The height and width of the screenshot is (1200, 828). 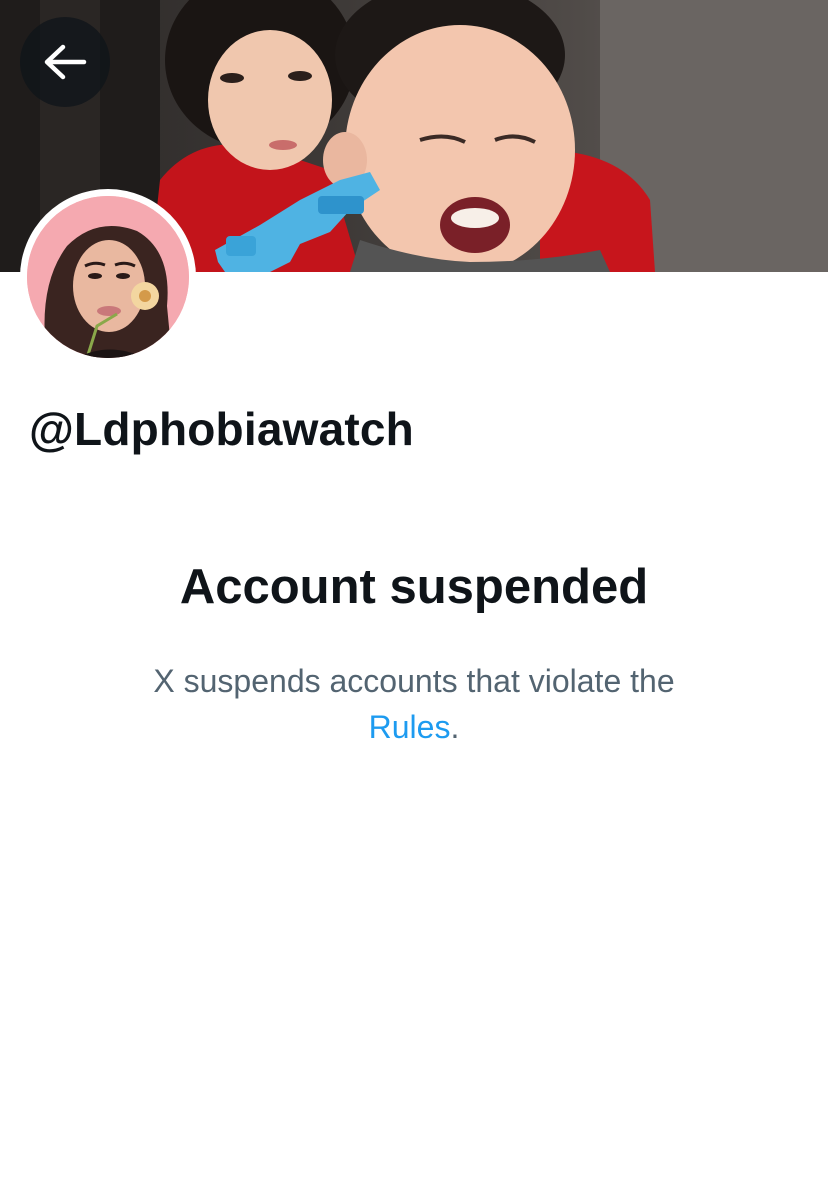 I want to click on message-period: ., so click(x=455, y=727).